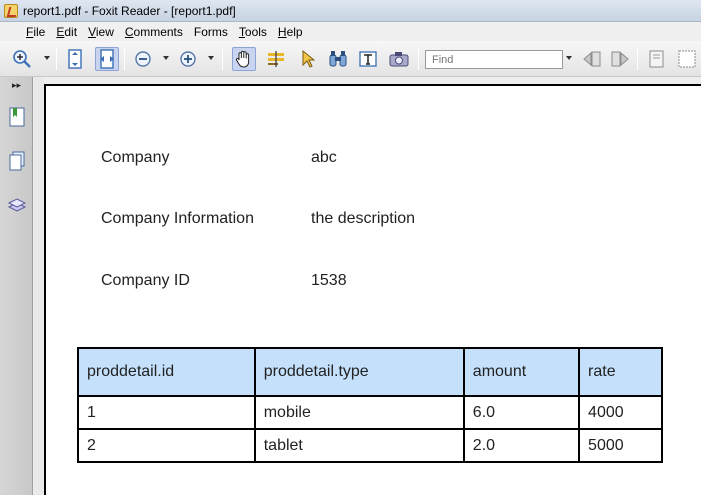 The image size is (701, 495). What do you see at coordinates (253, 32) in the screenshot?
I see `menu-tools: Tools` at bounding box center [253, 32].